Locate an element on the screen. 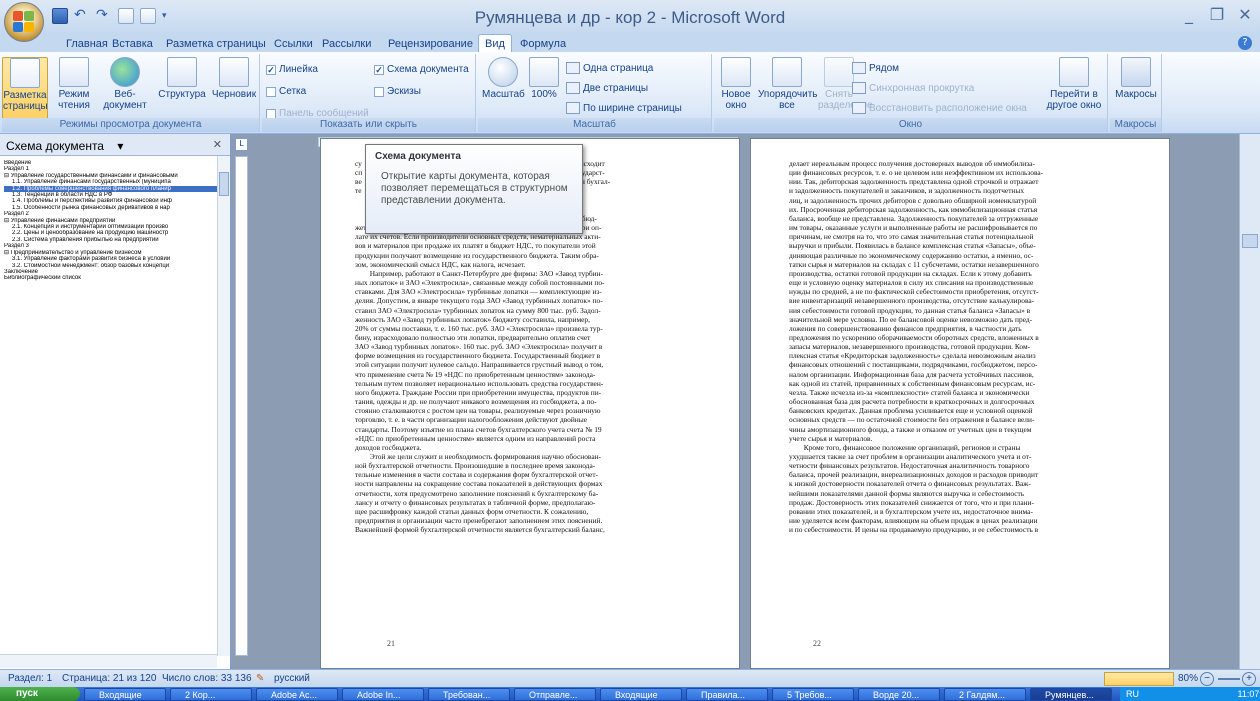 This screenshot has width=1260, height=701. vertical-scrollbar is located at coordinates (1249, 401).